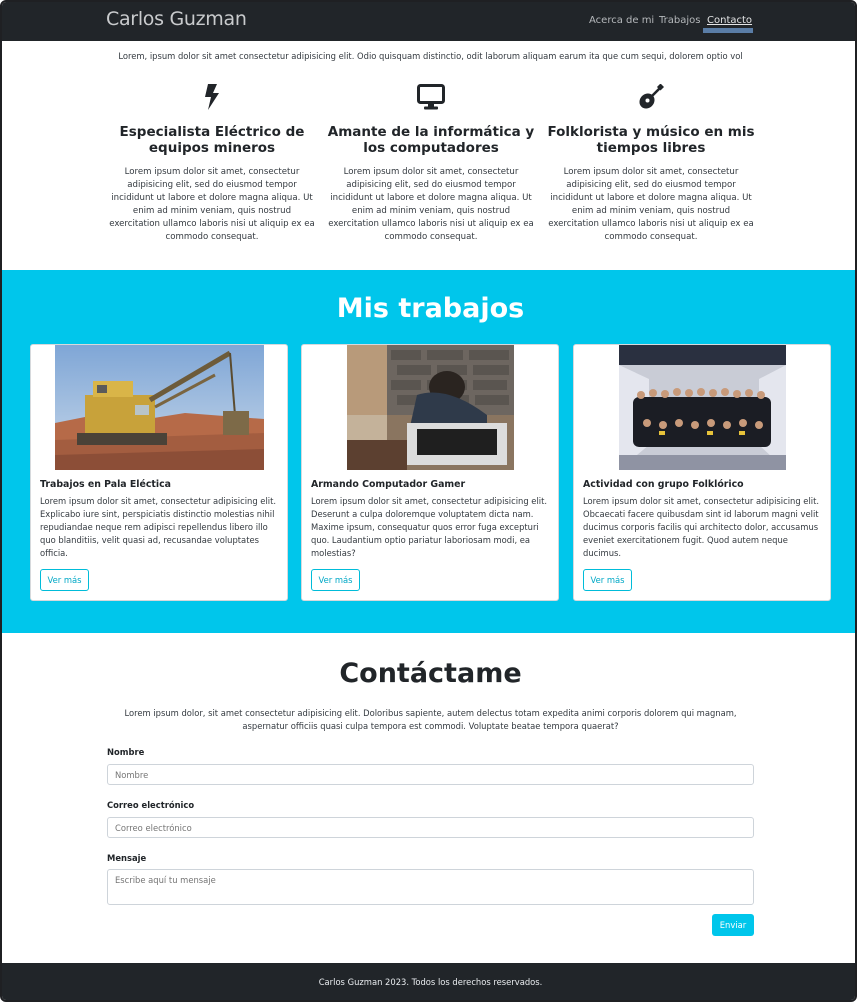 The width and height of the screenshot is (857, 1002). What do you see at coordinates (651, 97) in the screenshot?
I see `guitar-icon` at bounding box center [651, 97].